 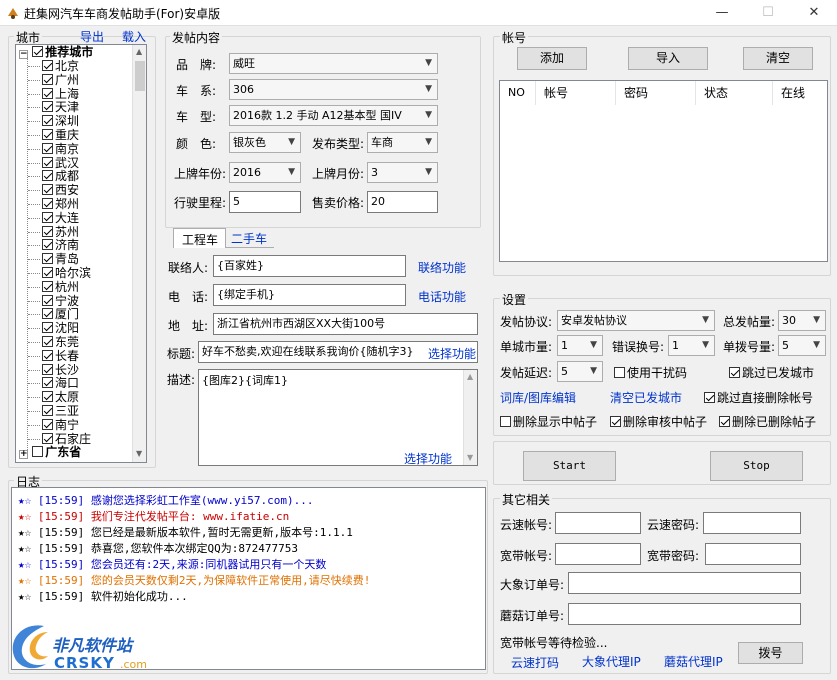 What do you see at coordinates (265, 172) in the screenshot?
I see `year-select: 2016 ▼` at bounding box center [265, 172].